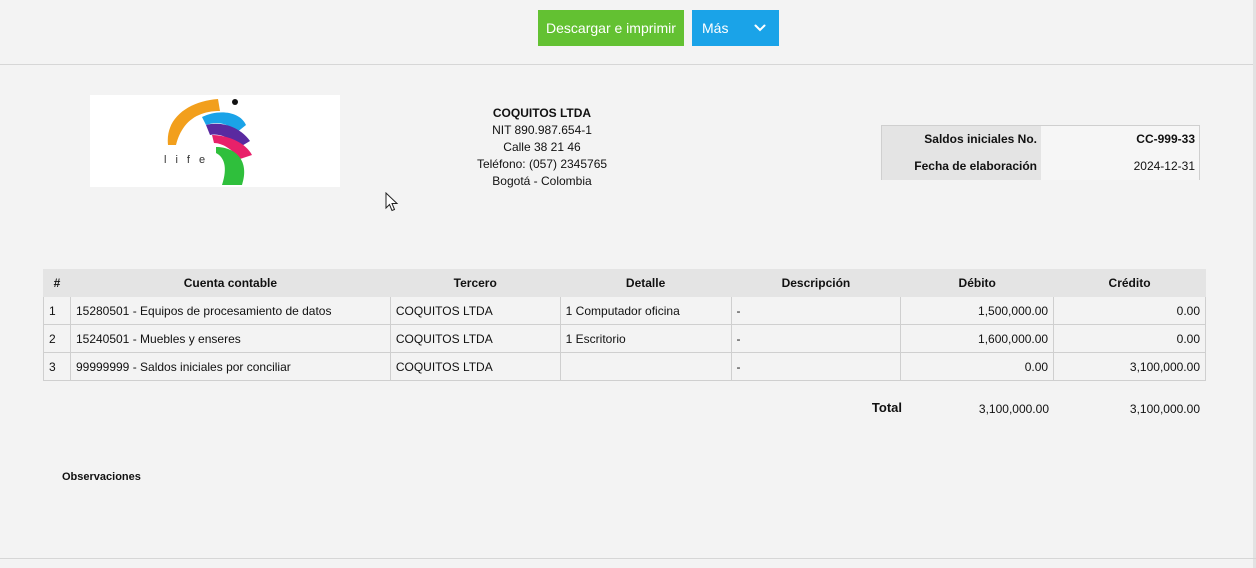  What do you see at coordinates (101, 477) in the screenshot?
I see `observations-label: Observaciones` at bounding box center [101, 477].